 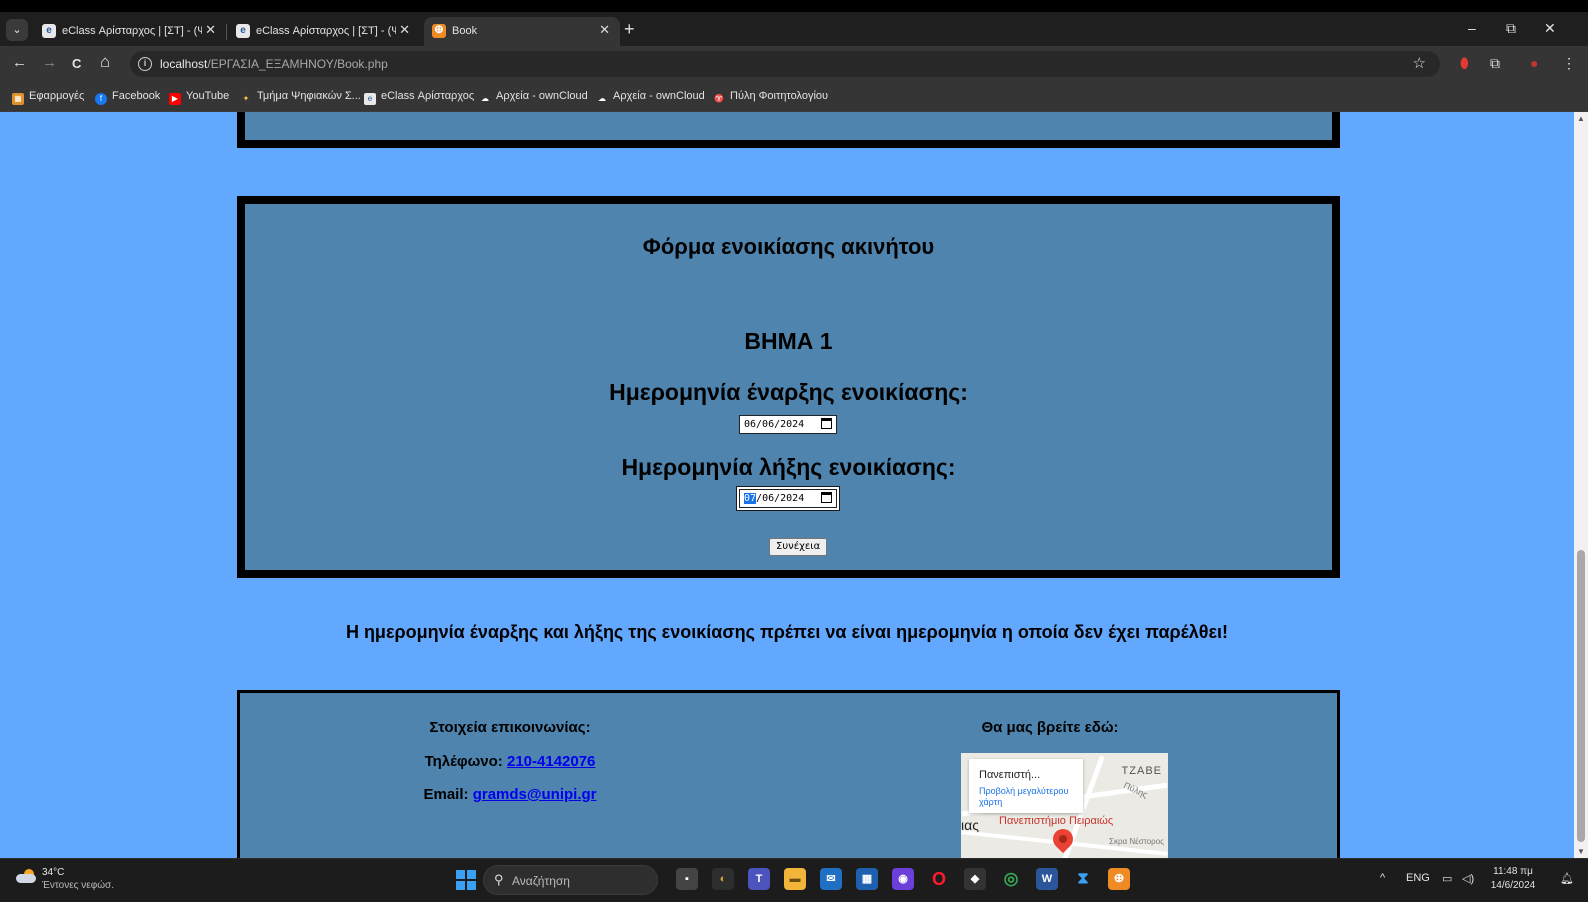 I want to click on facebook-icon: f, so click(x=101, y=99).